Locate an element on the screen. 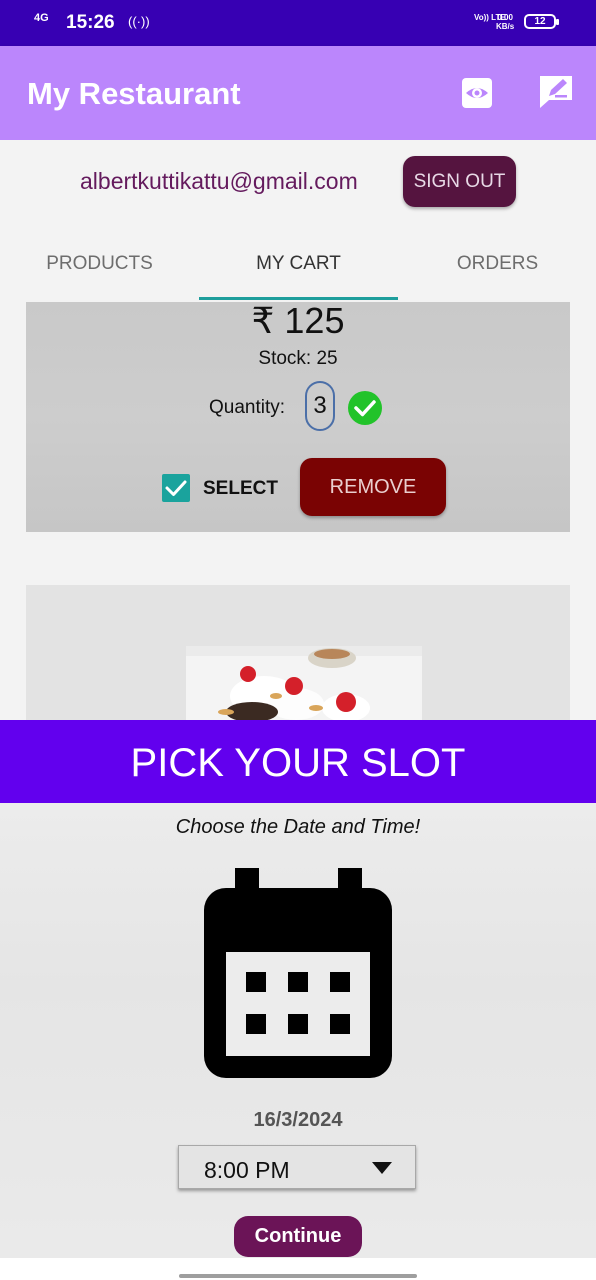 The image size is (596, 1280). network-indicator: 4G is located at coordinates (41, 18).